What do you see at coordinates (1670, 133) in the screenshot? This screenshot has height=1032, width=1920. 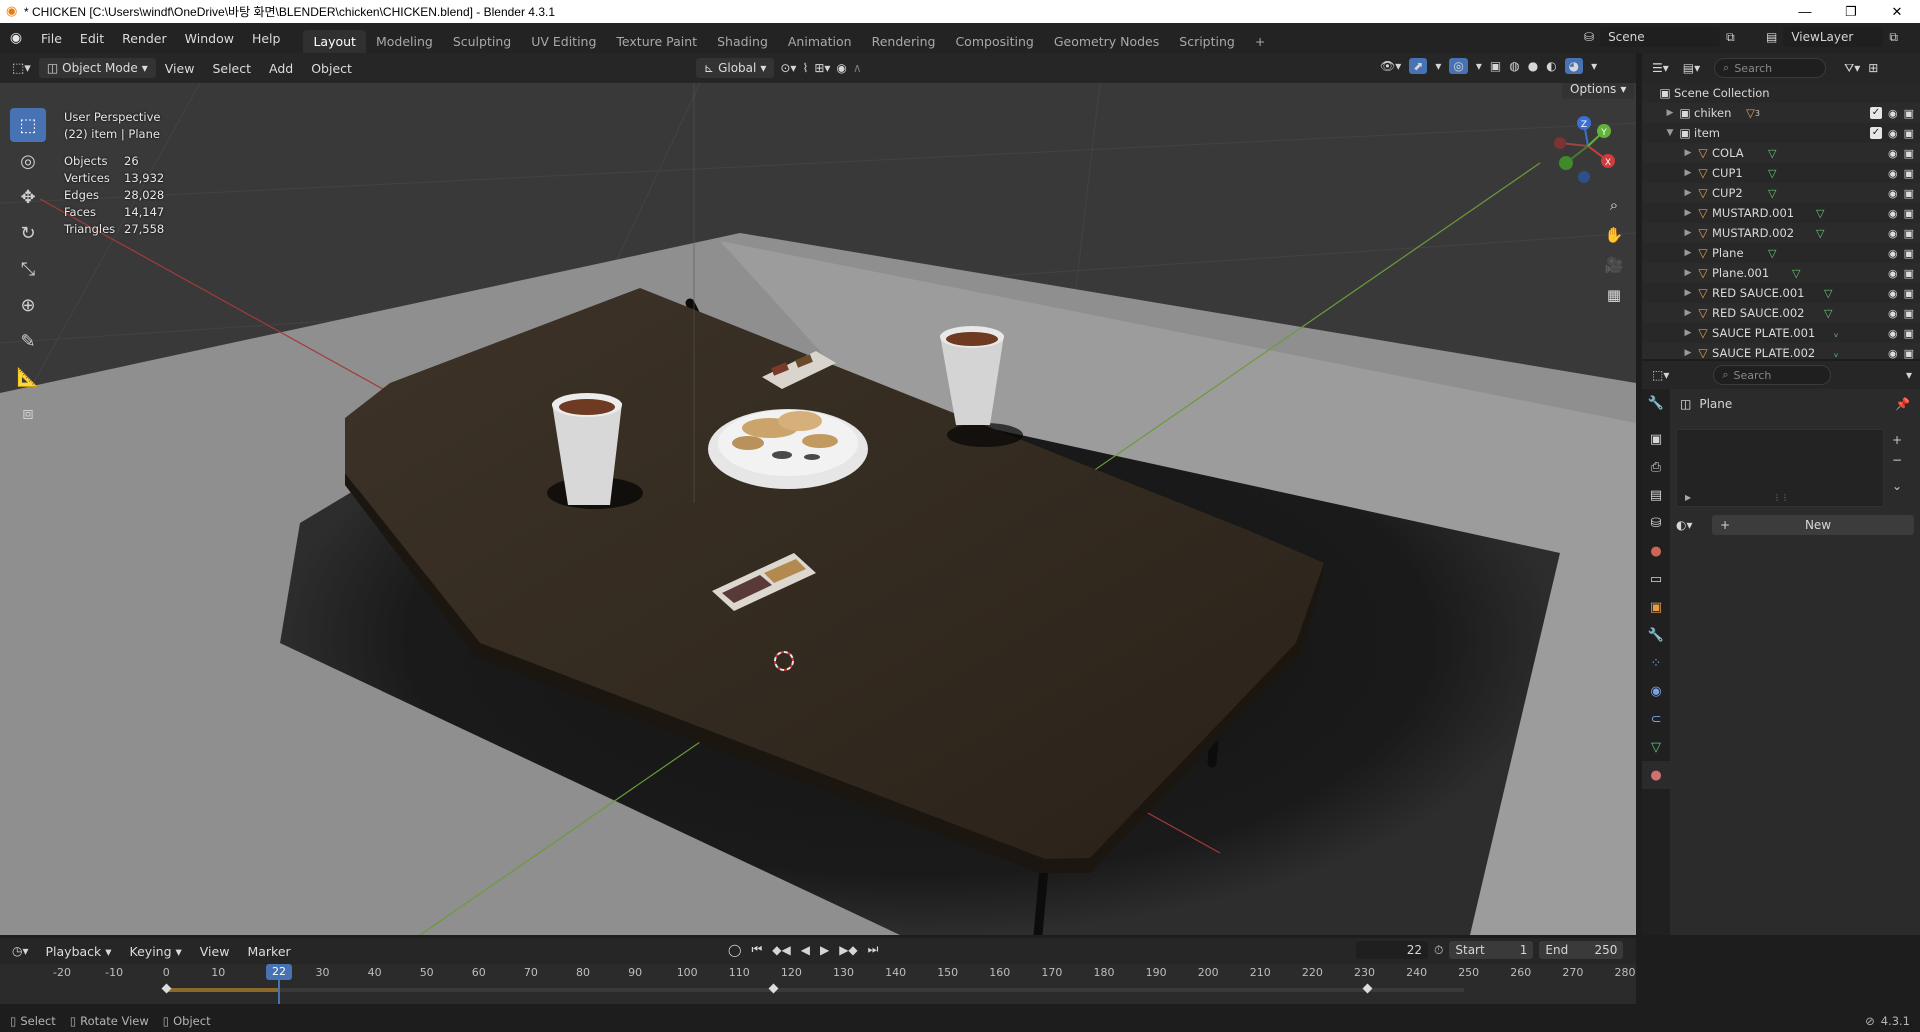 I see `chevron-down-icon: ▼` at bounding box center [1670, 133].